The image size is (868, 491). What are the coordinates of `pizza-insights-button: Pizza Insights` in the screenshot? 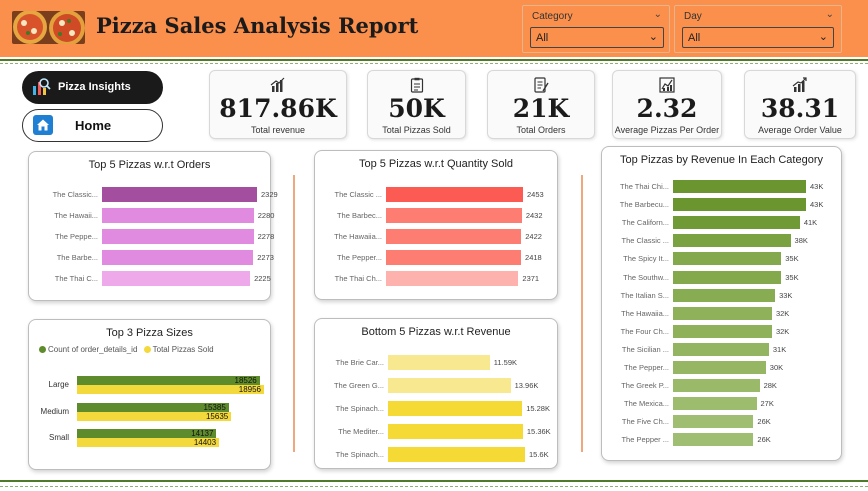 It's located at (92, 87).